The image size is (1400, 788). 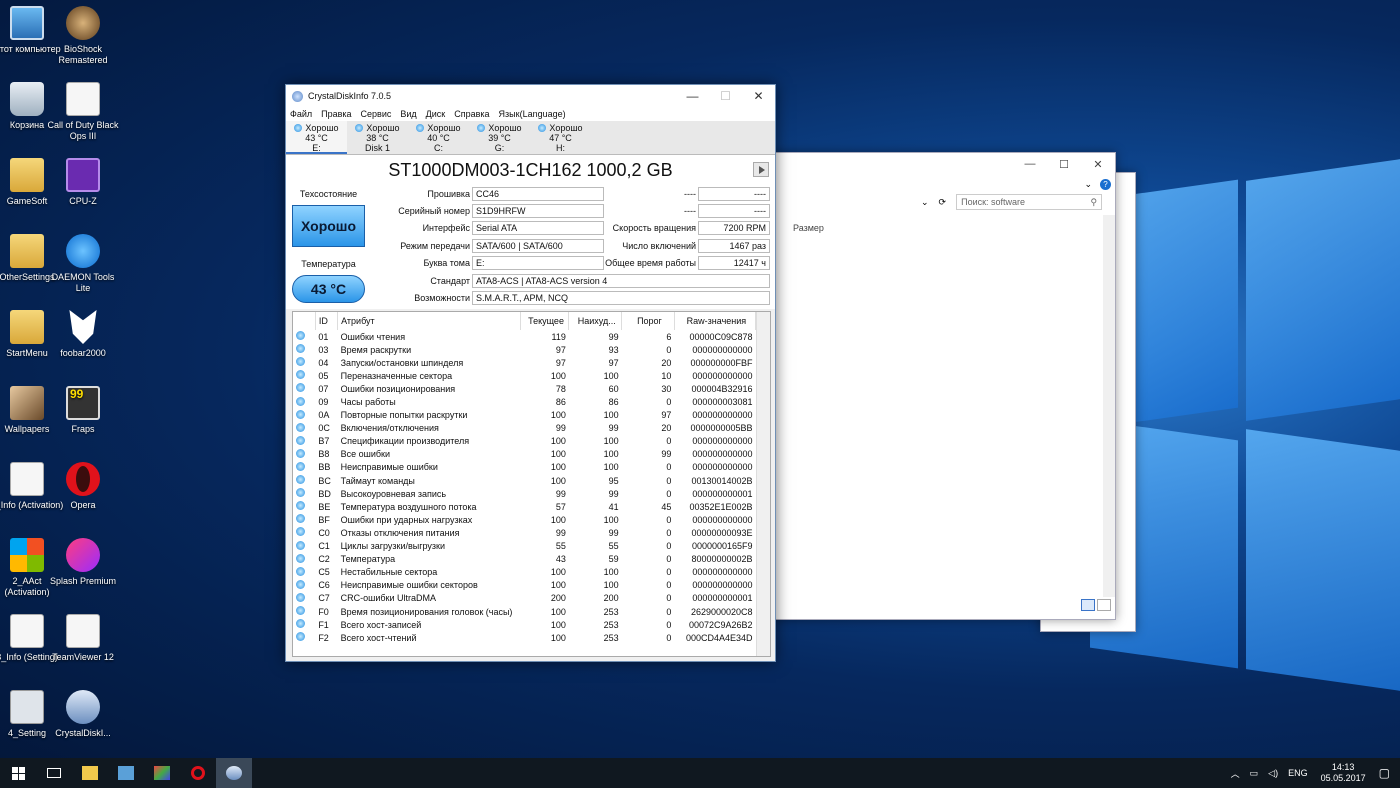 What do you see at coordinates (524, 467) in the screenshot?
I see `smart-row: BB Неисправимые ошибки 100 100 0 000000000000` at bounding box center [524, 467].